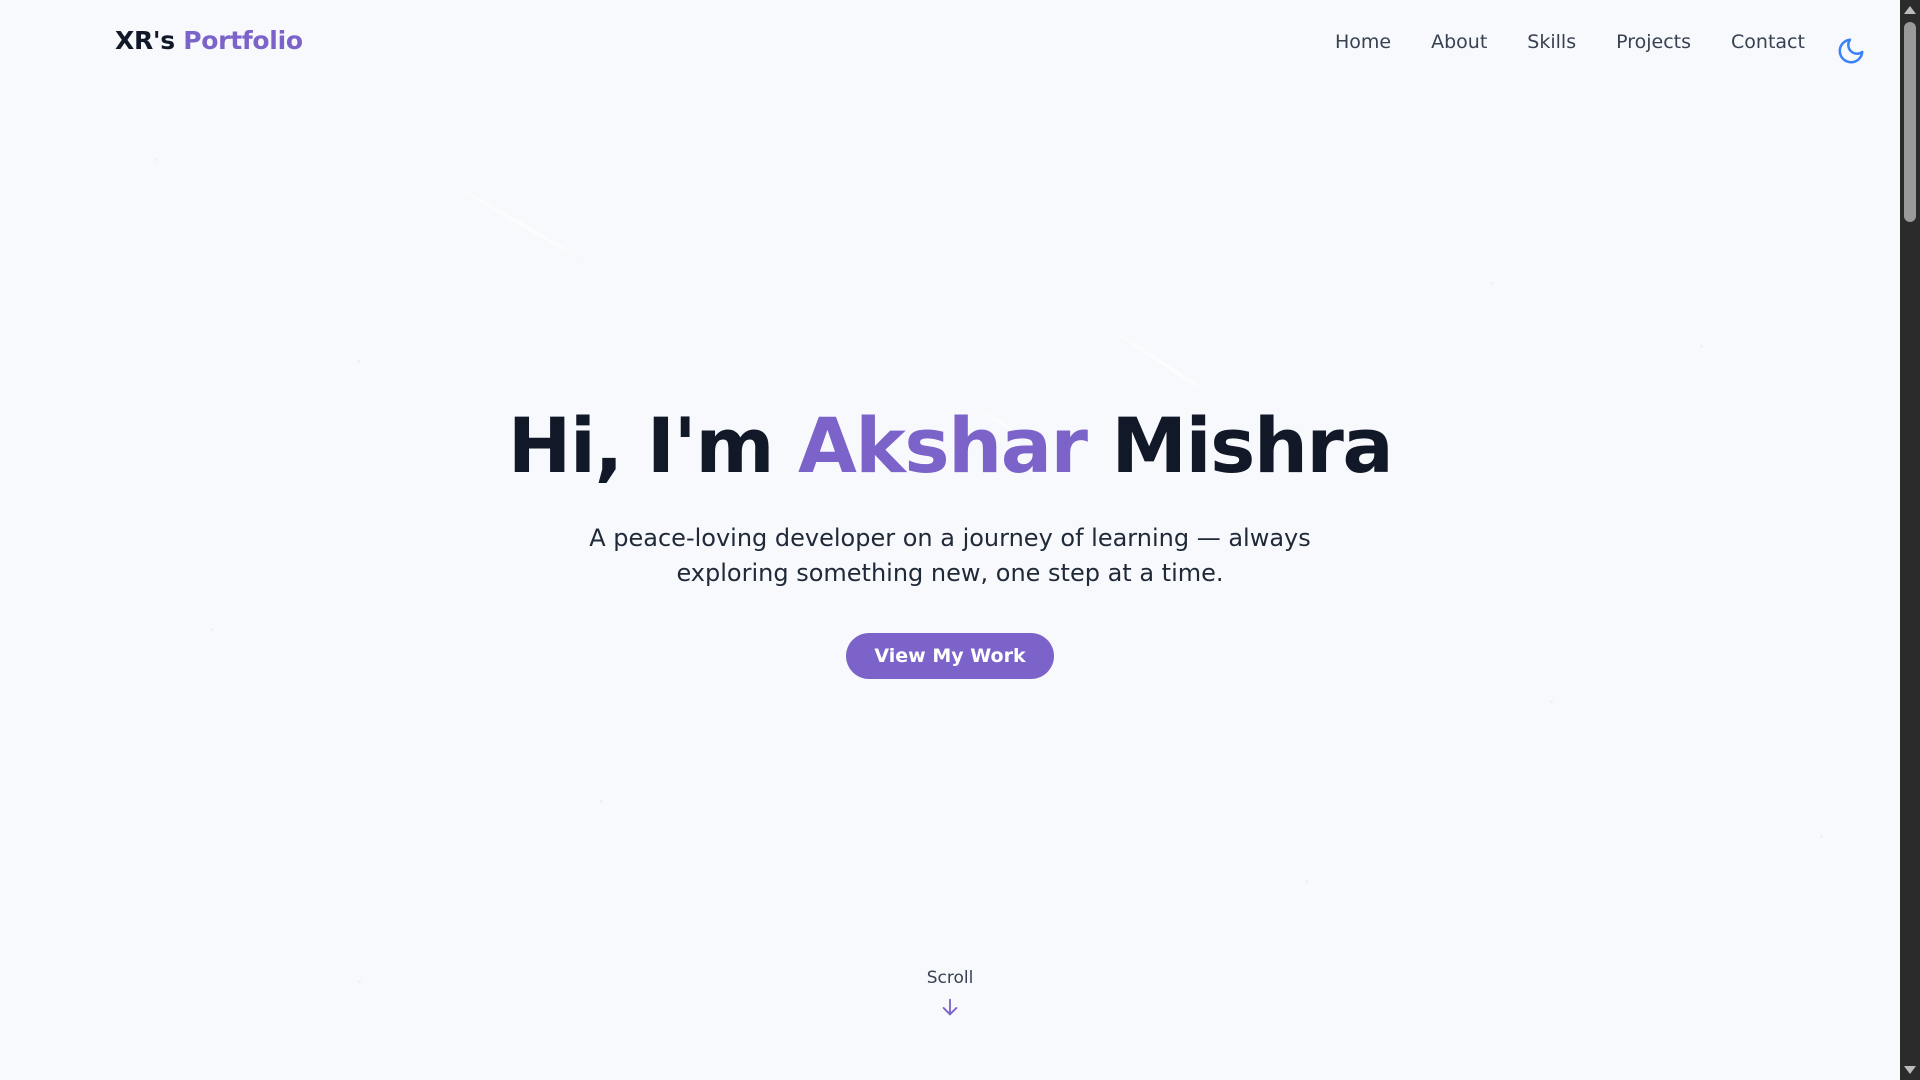 Image resolution: width=1920 pixels, height=1080 pixels. What do you see at coordinates (1910, 10) in the screenshot?
I see `scroll-up-arrow-icon` at bounding box center [1910, 10].